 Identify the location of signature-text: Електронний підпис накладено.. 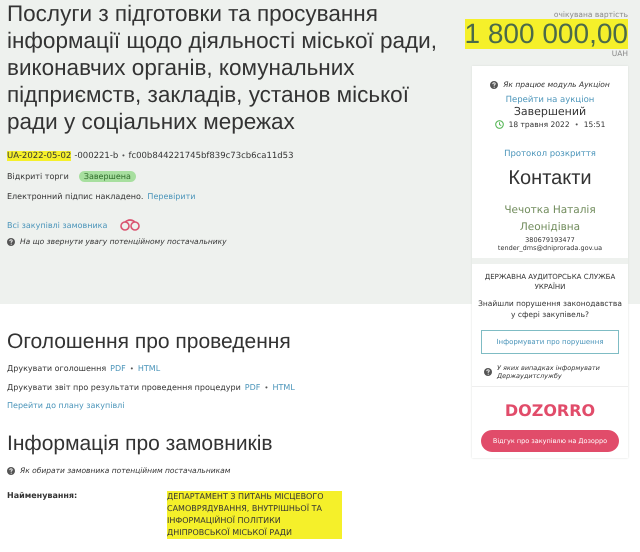
(75, 196).